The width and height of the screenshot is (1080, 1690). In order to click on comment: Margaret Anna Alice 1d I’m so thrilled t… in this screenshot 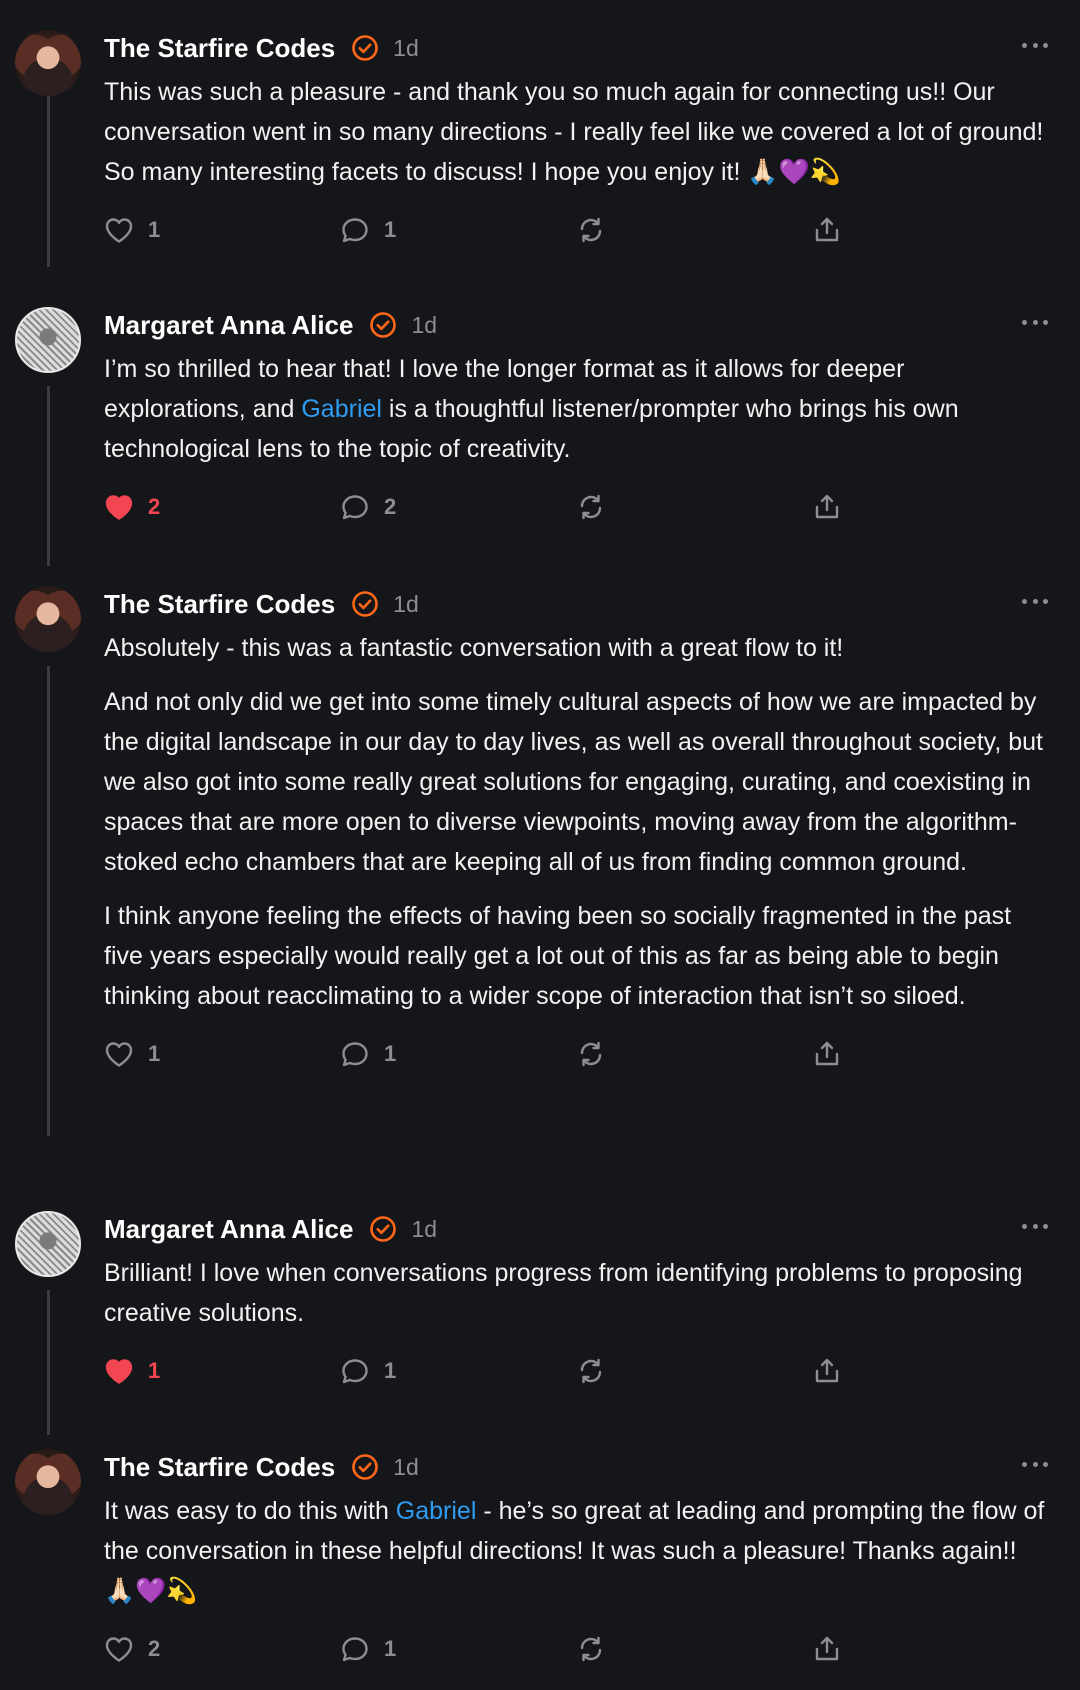, I will do `click(540, 417)`.